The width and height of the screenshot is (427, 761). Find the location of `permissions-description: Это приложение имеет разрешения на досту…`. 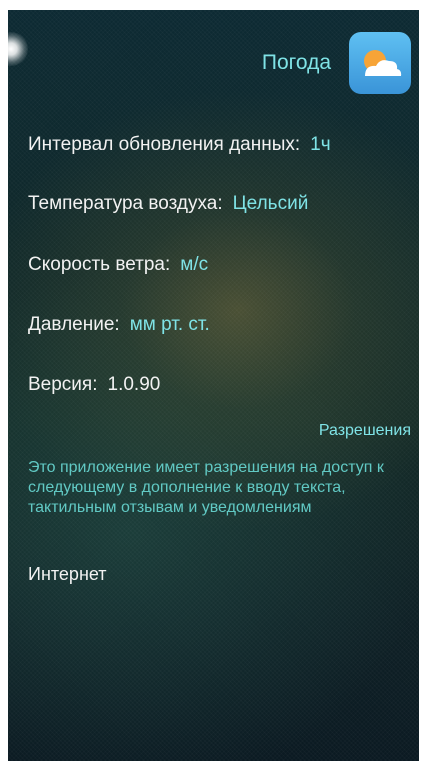

permissions-description: Это приложение имеет разрешения на досту… is located at coordinates (206, 487).